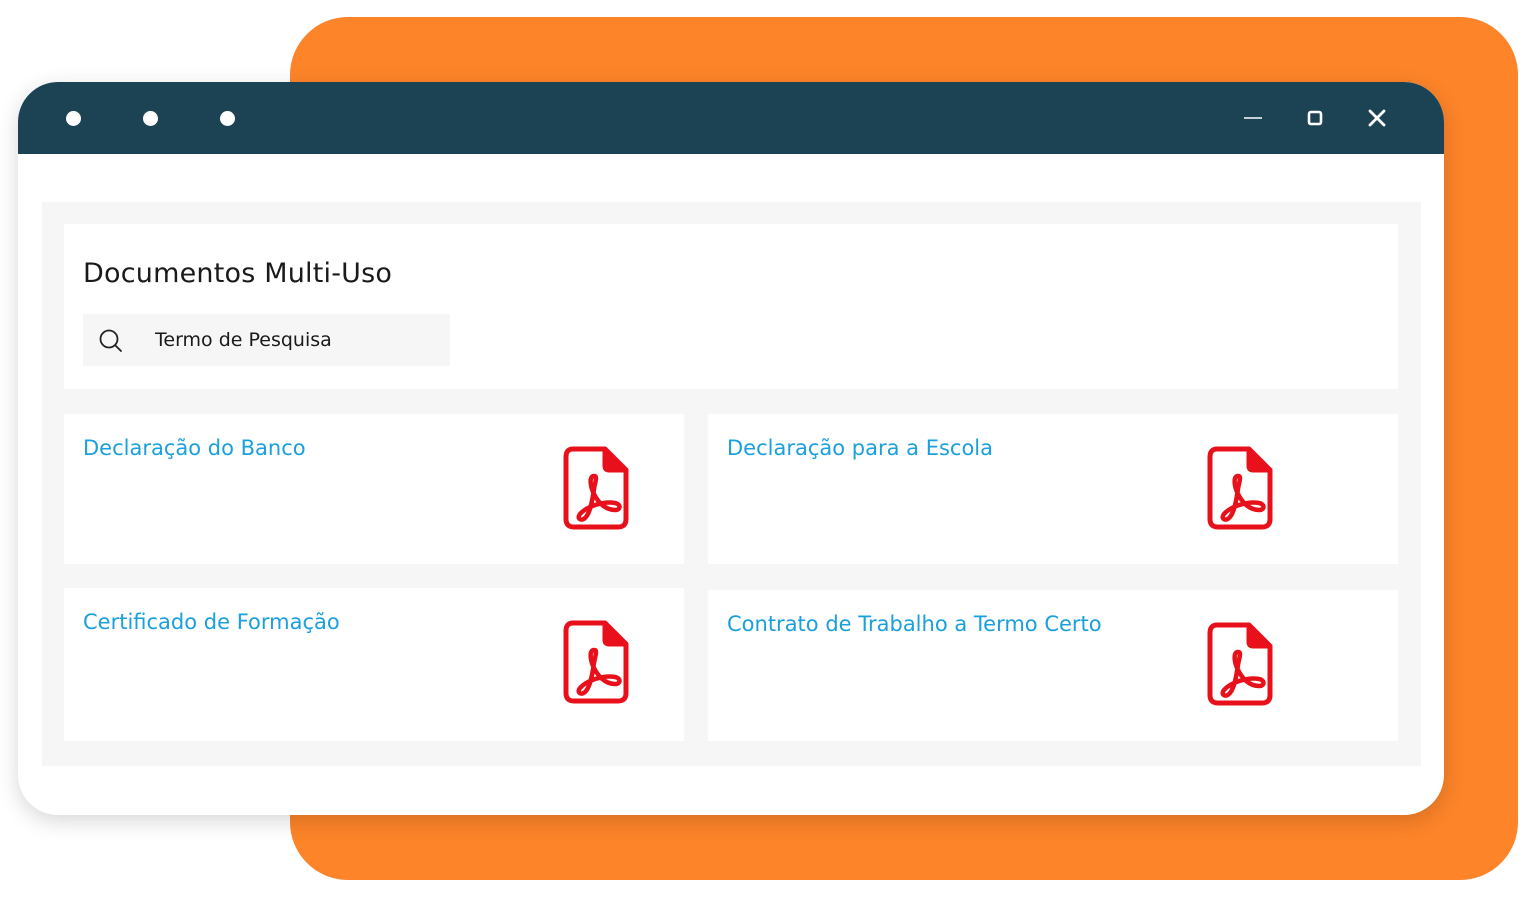 The height and width of the screenshot is (898, 1536). Describe the element at coordinates (1053, 489) in the screenshot. I see `document-card-declaracao-escola: Declaração para a Escola` at that location.